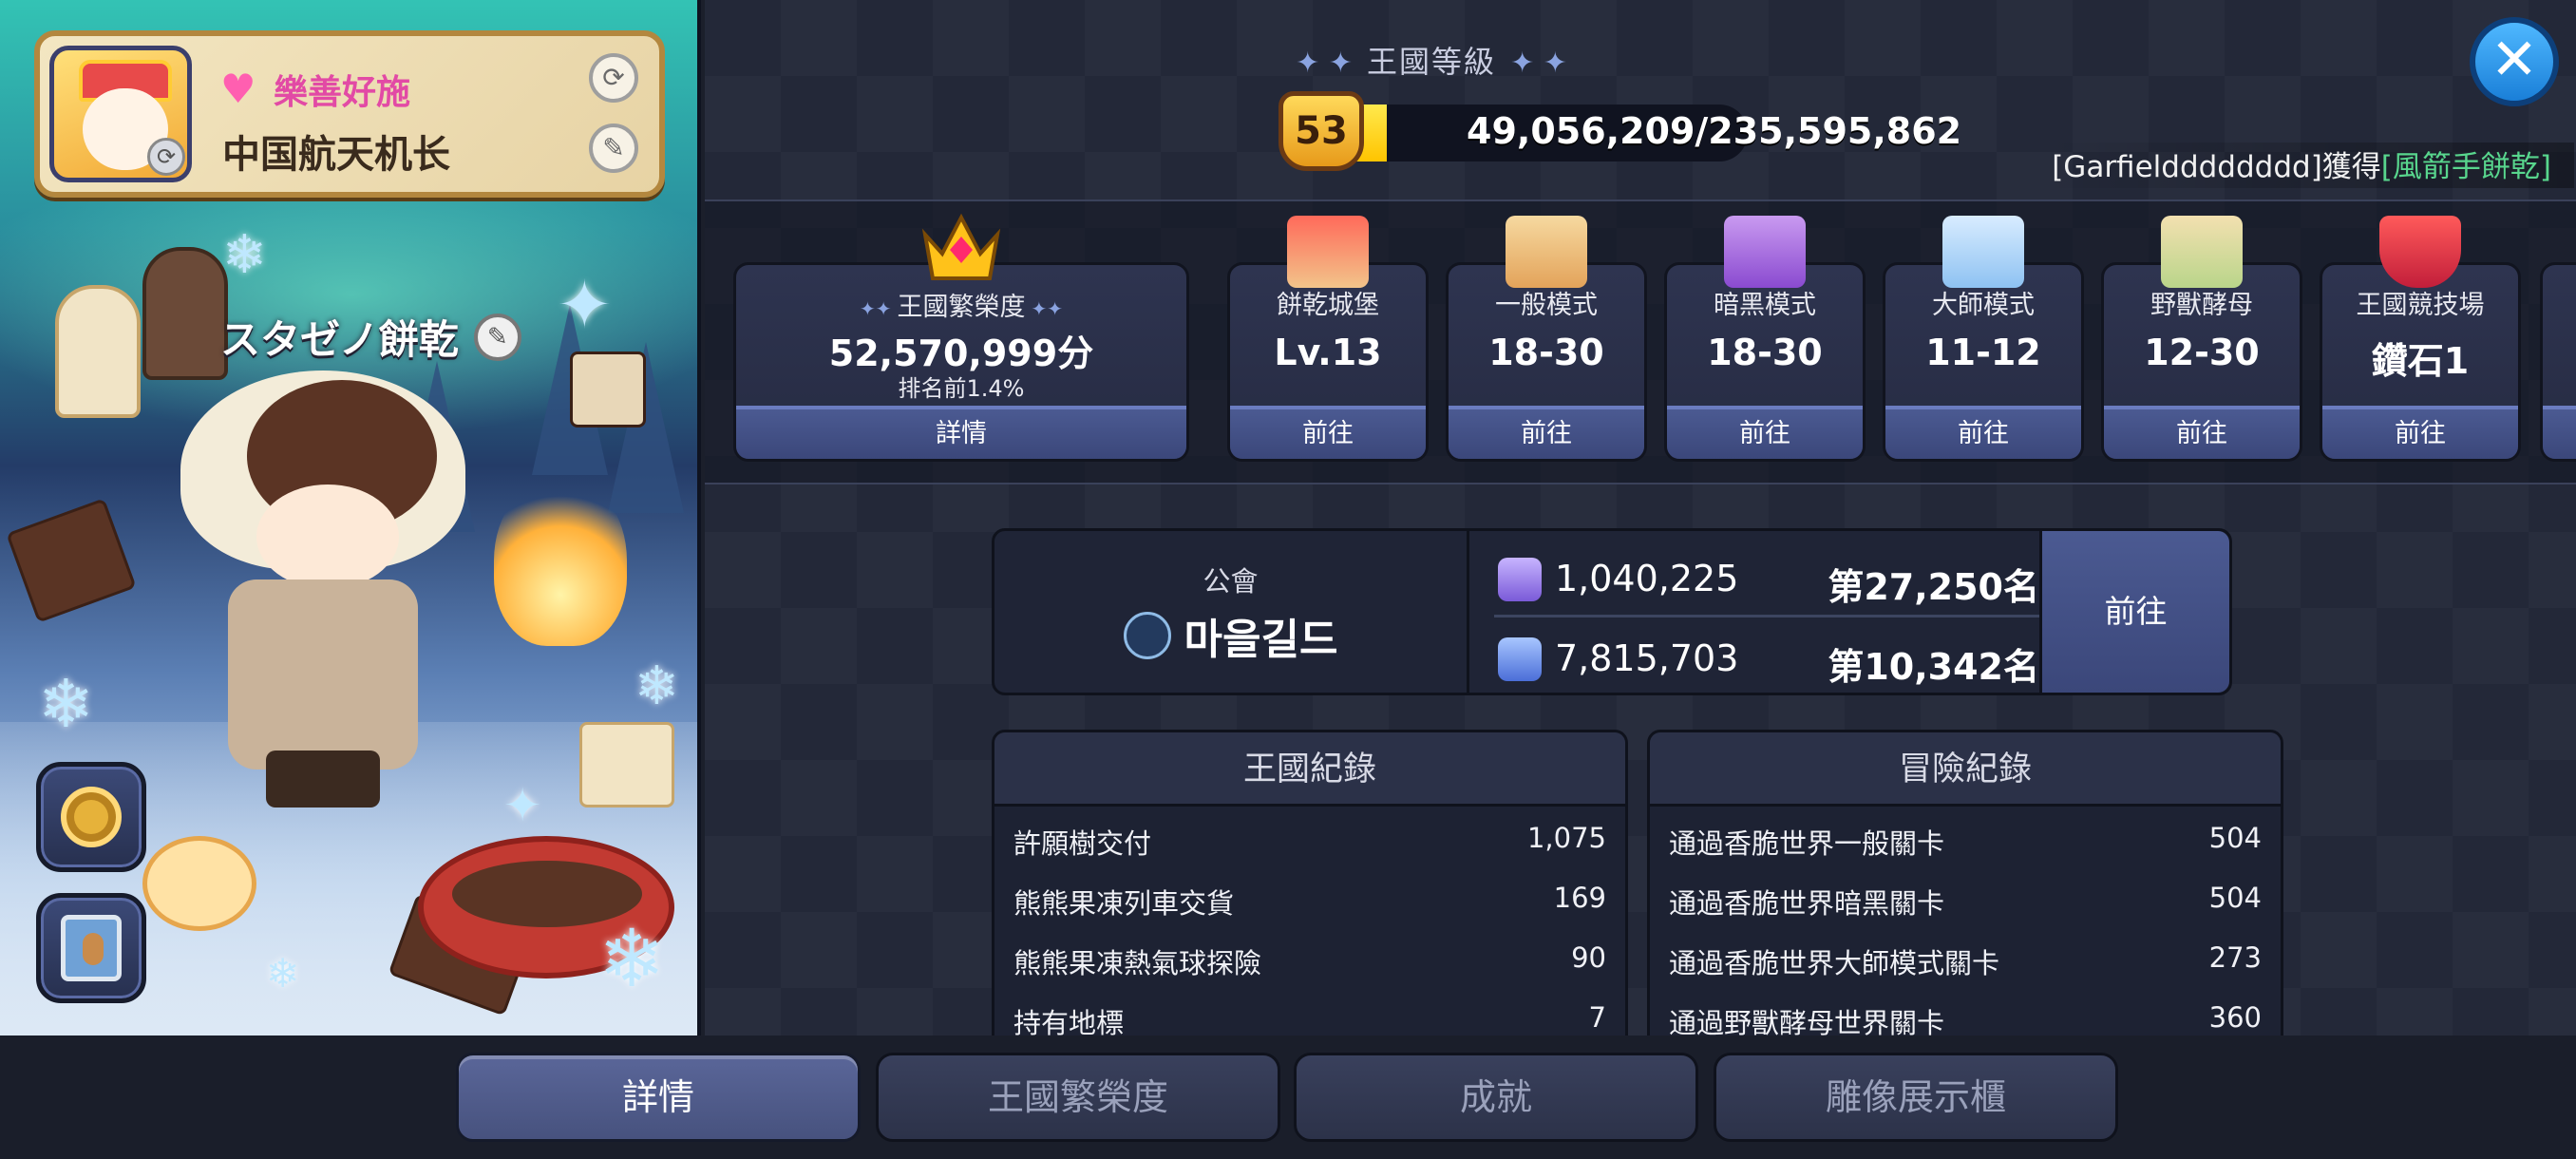 This screenshot has height=1159, width=2576. Describe the element at coordinates (626, 765) in the screenshot. I see `white-chocolate` at that location.